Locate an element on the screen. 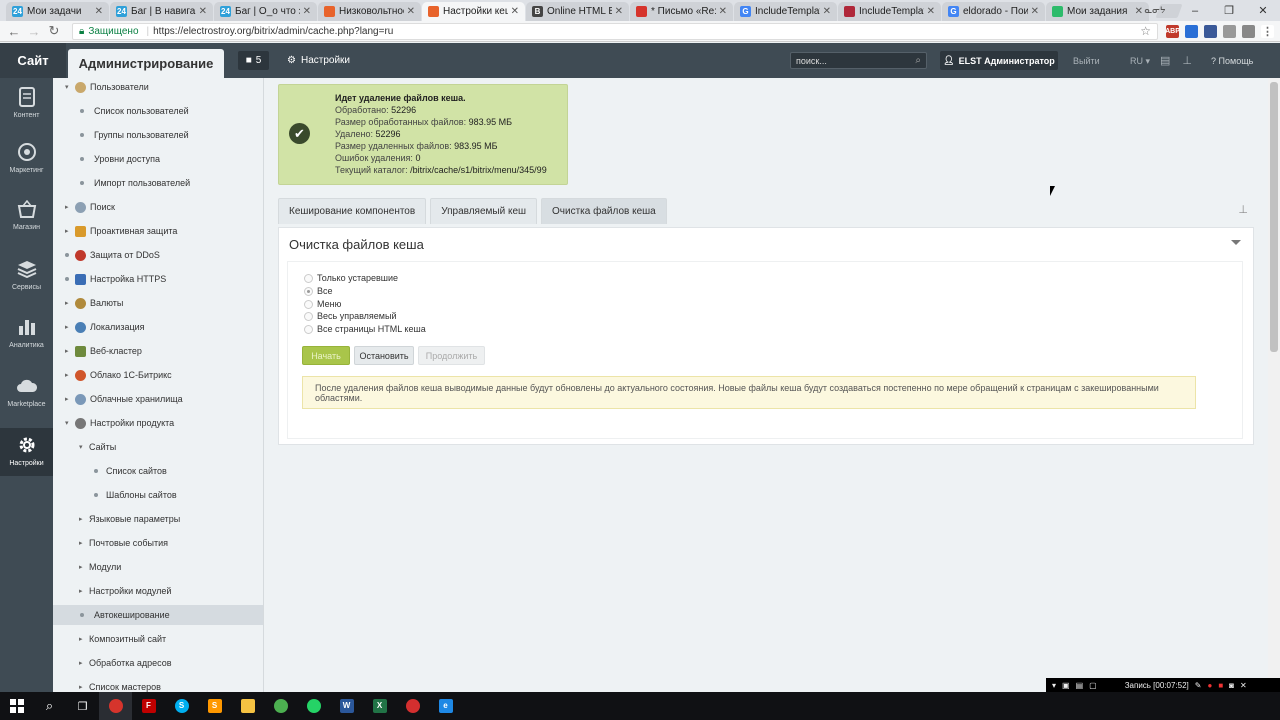  rail-item-settings: Настройки is located at coordinates (26, 452).